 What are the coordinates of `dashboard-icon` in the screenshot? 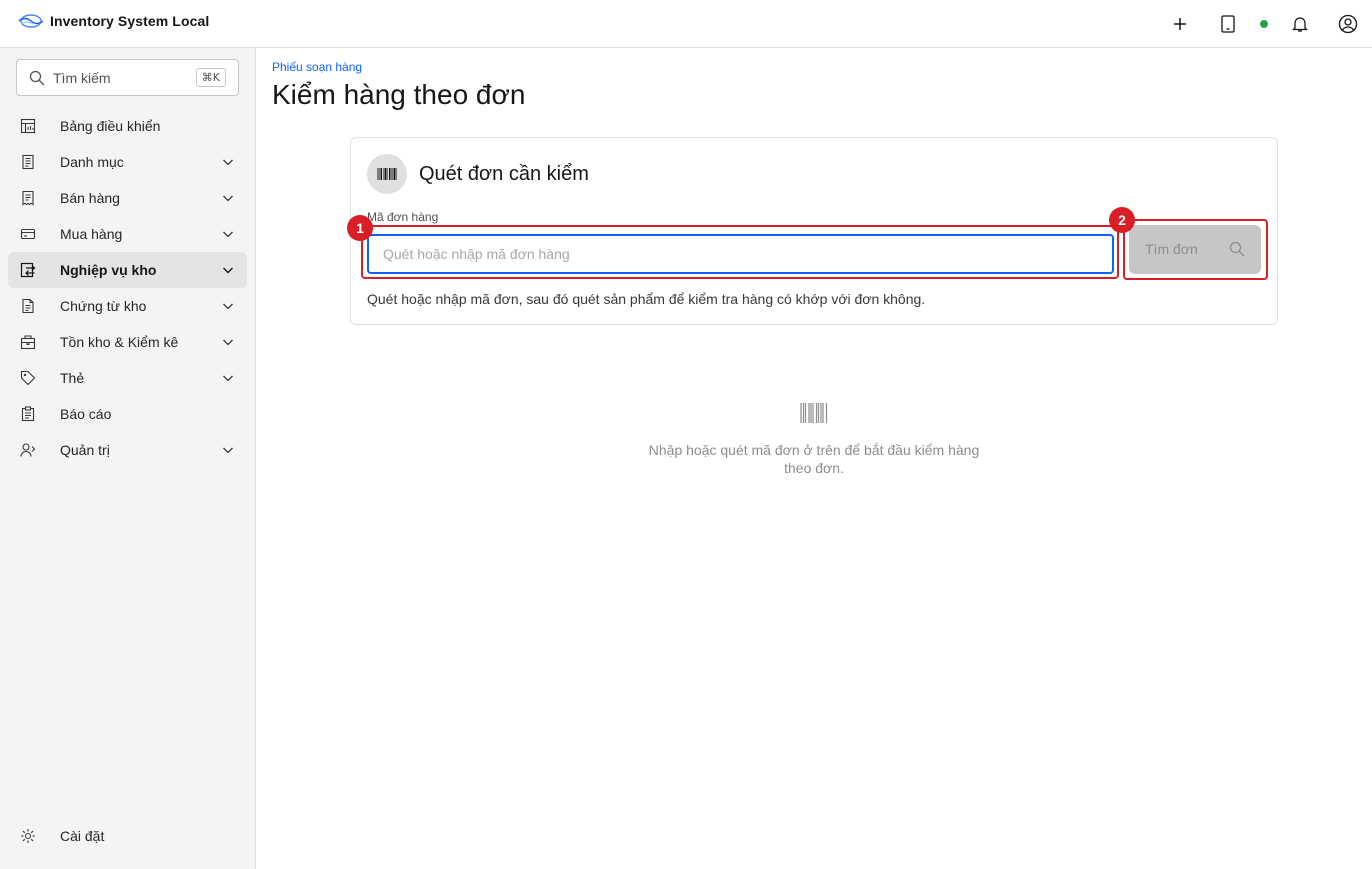 It's located at (28, 126).